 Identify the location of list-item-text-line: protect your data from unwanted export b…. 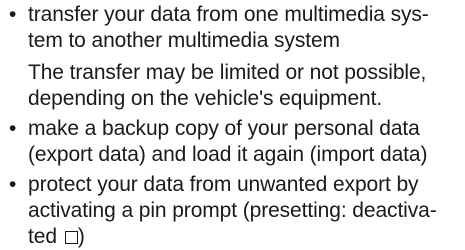
(223, 184).